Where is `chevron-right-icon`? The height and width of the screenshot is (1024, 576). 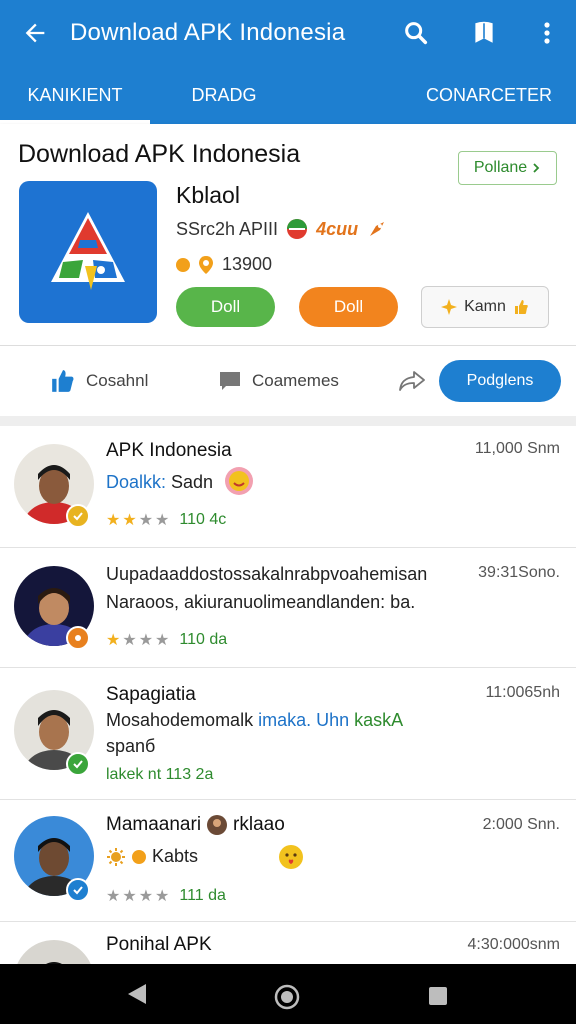 chevron-right-icon is located at coordinates (536, 168).